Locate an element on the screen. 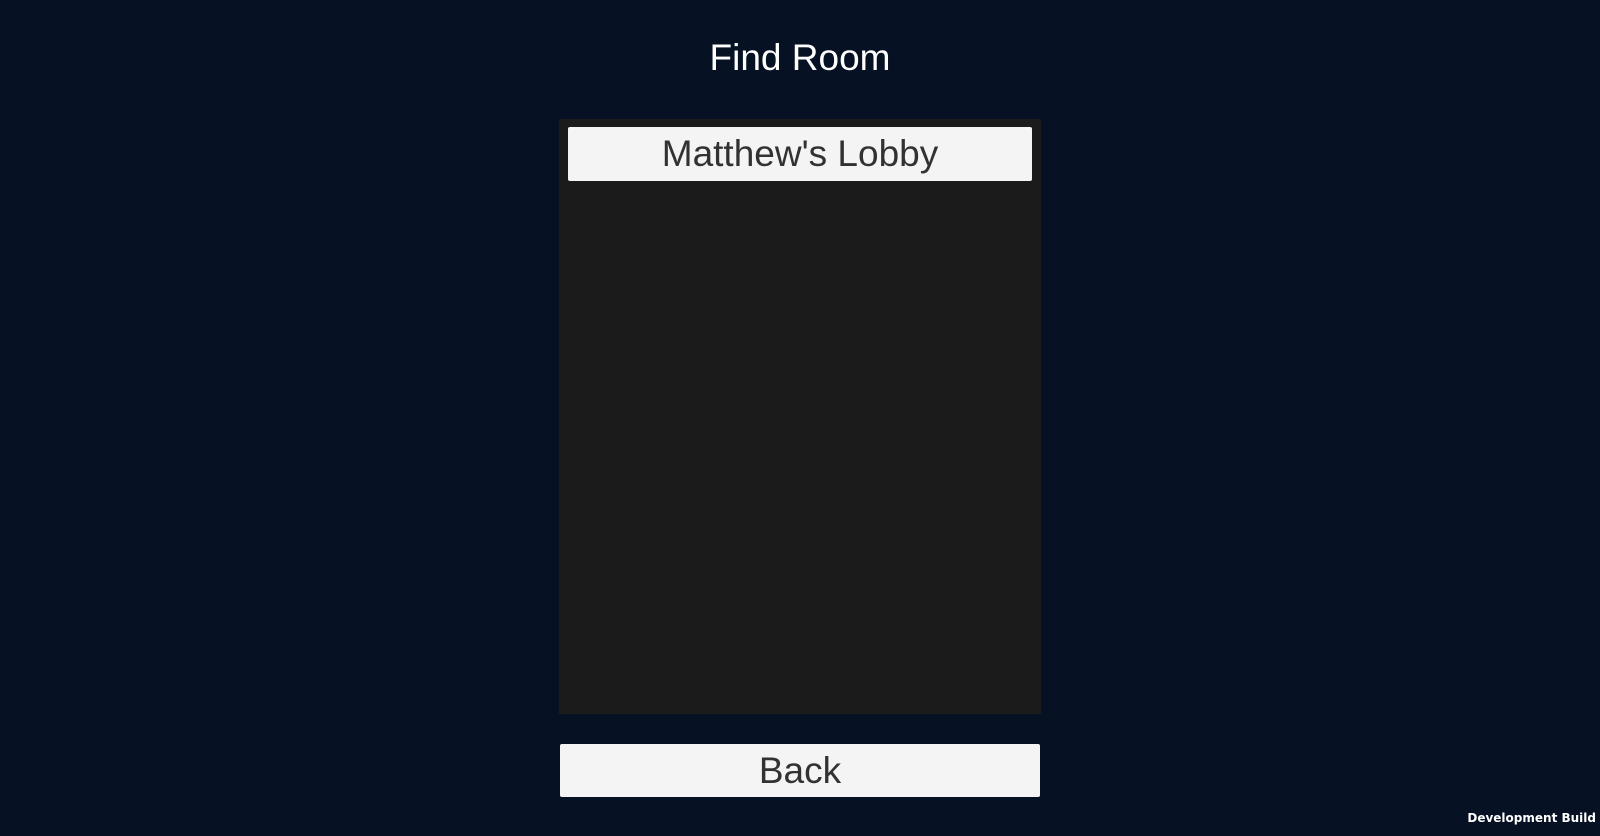  development-build-label: Development Build is located at coordinates (1531, 818).